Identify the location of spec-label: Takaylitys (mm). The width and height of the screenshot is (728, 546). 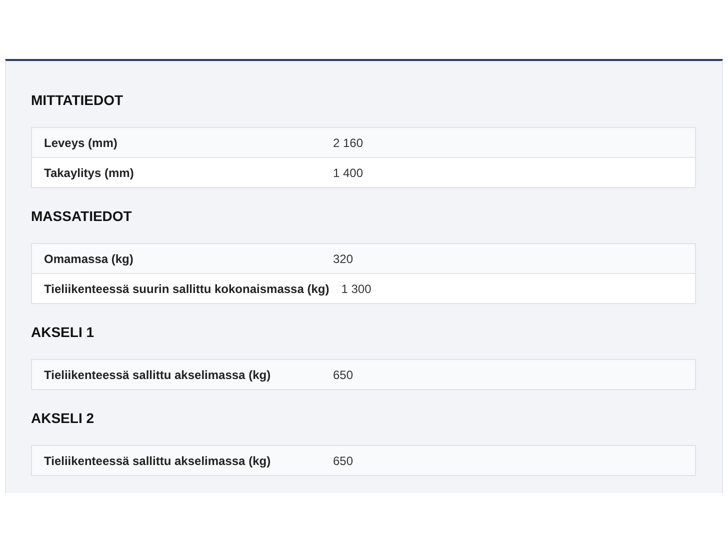
(89, 173).